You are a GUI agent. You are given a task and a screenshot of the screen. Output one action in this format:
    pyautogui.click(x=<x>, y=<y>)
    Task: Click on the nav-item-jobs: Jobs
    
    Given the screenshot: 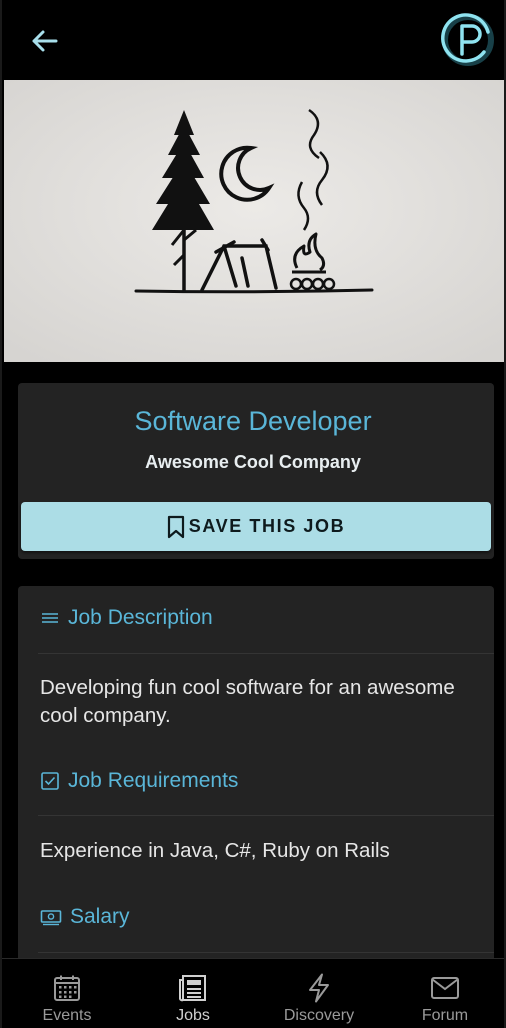 What is the action you would take?
    pyautogui.click(x=193, y=993)
    